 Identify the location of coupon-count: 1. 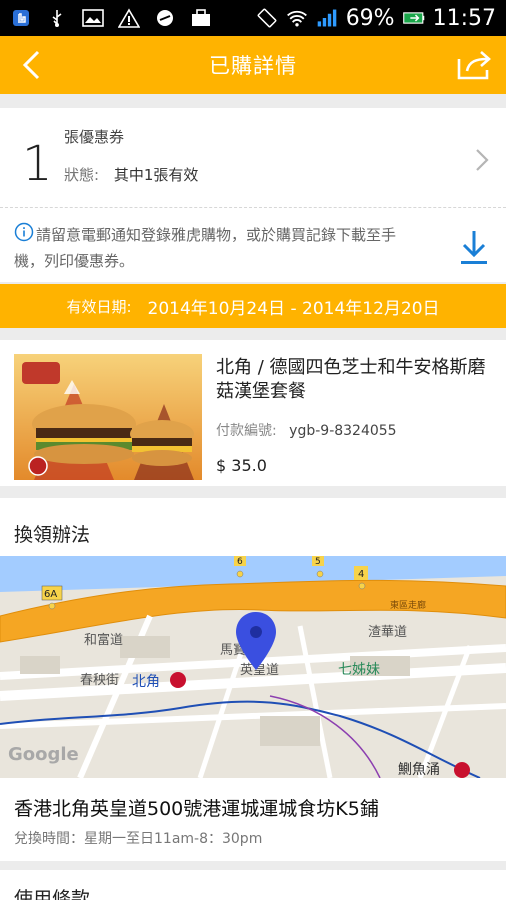
(37, 164).